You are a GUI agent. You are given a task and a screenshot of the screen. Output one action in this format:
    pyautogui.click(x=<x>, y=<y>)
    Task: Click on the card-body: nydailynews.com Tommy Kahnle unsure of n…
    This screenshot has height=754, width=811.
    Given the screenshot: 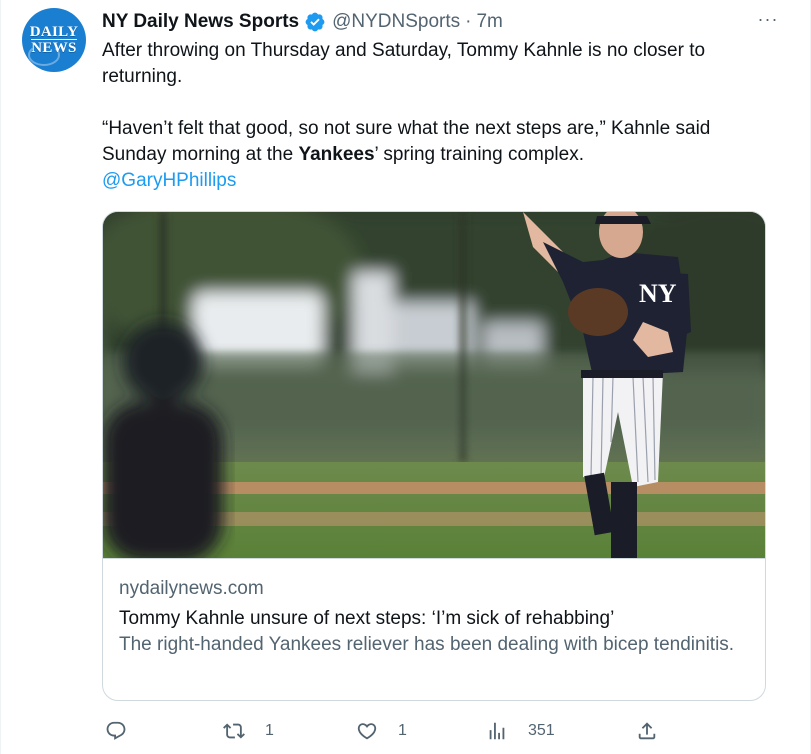 What is the action you would take?
    pyautogui.click(x=434, y=608)
    